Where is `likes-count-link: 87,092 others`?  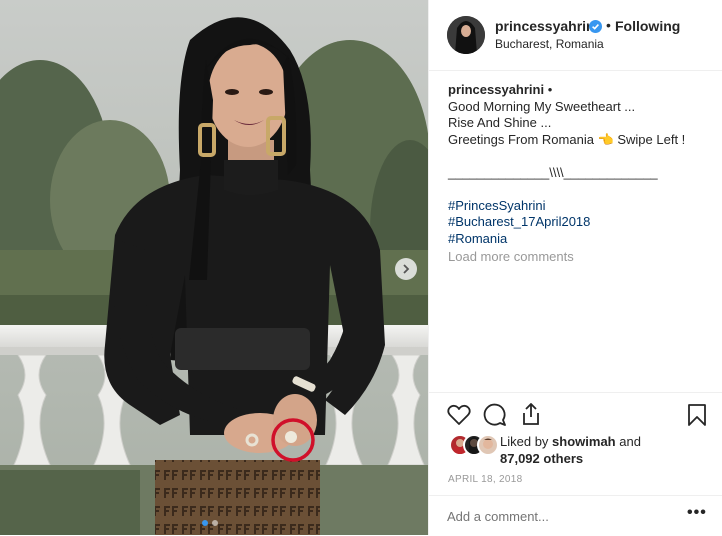 likes-count-link: 87,092 others is located at coordinates (541, 458).